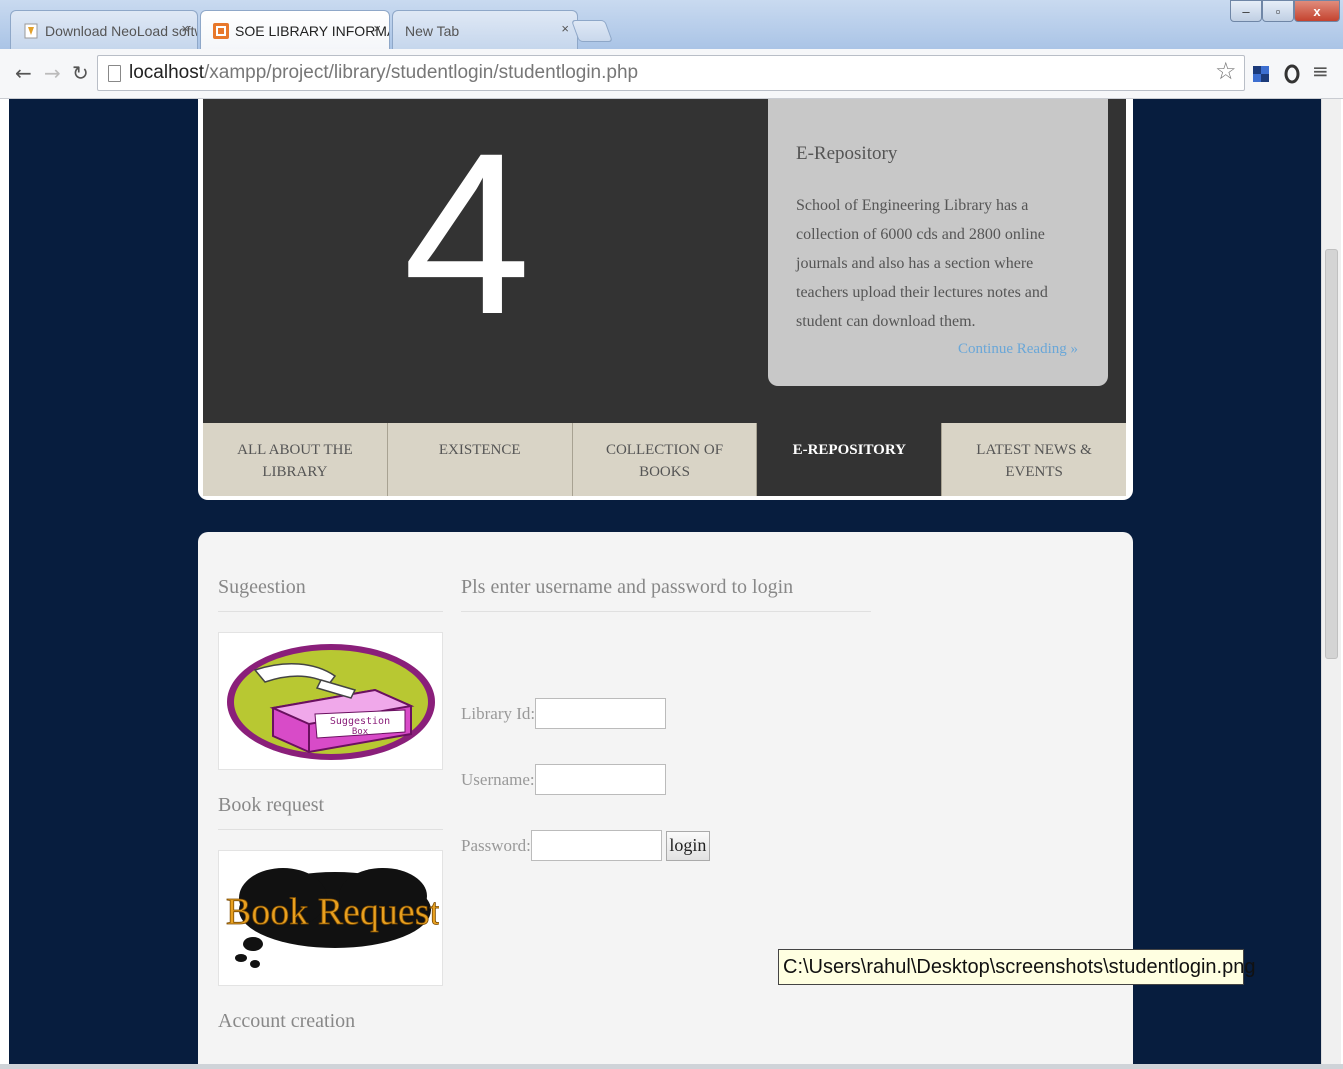 This screenshot has width=1343, height=1069. Describe the element at coordinates (331, 912) in the screenshot. I see `book-request-image-text: Book Request` at that location.